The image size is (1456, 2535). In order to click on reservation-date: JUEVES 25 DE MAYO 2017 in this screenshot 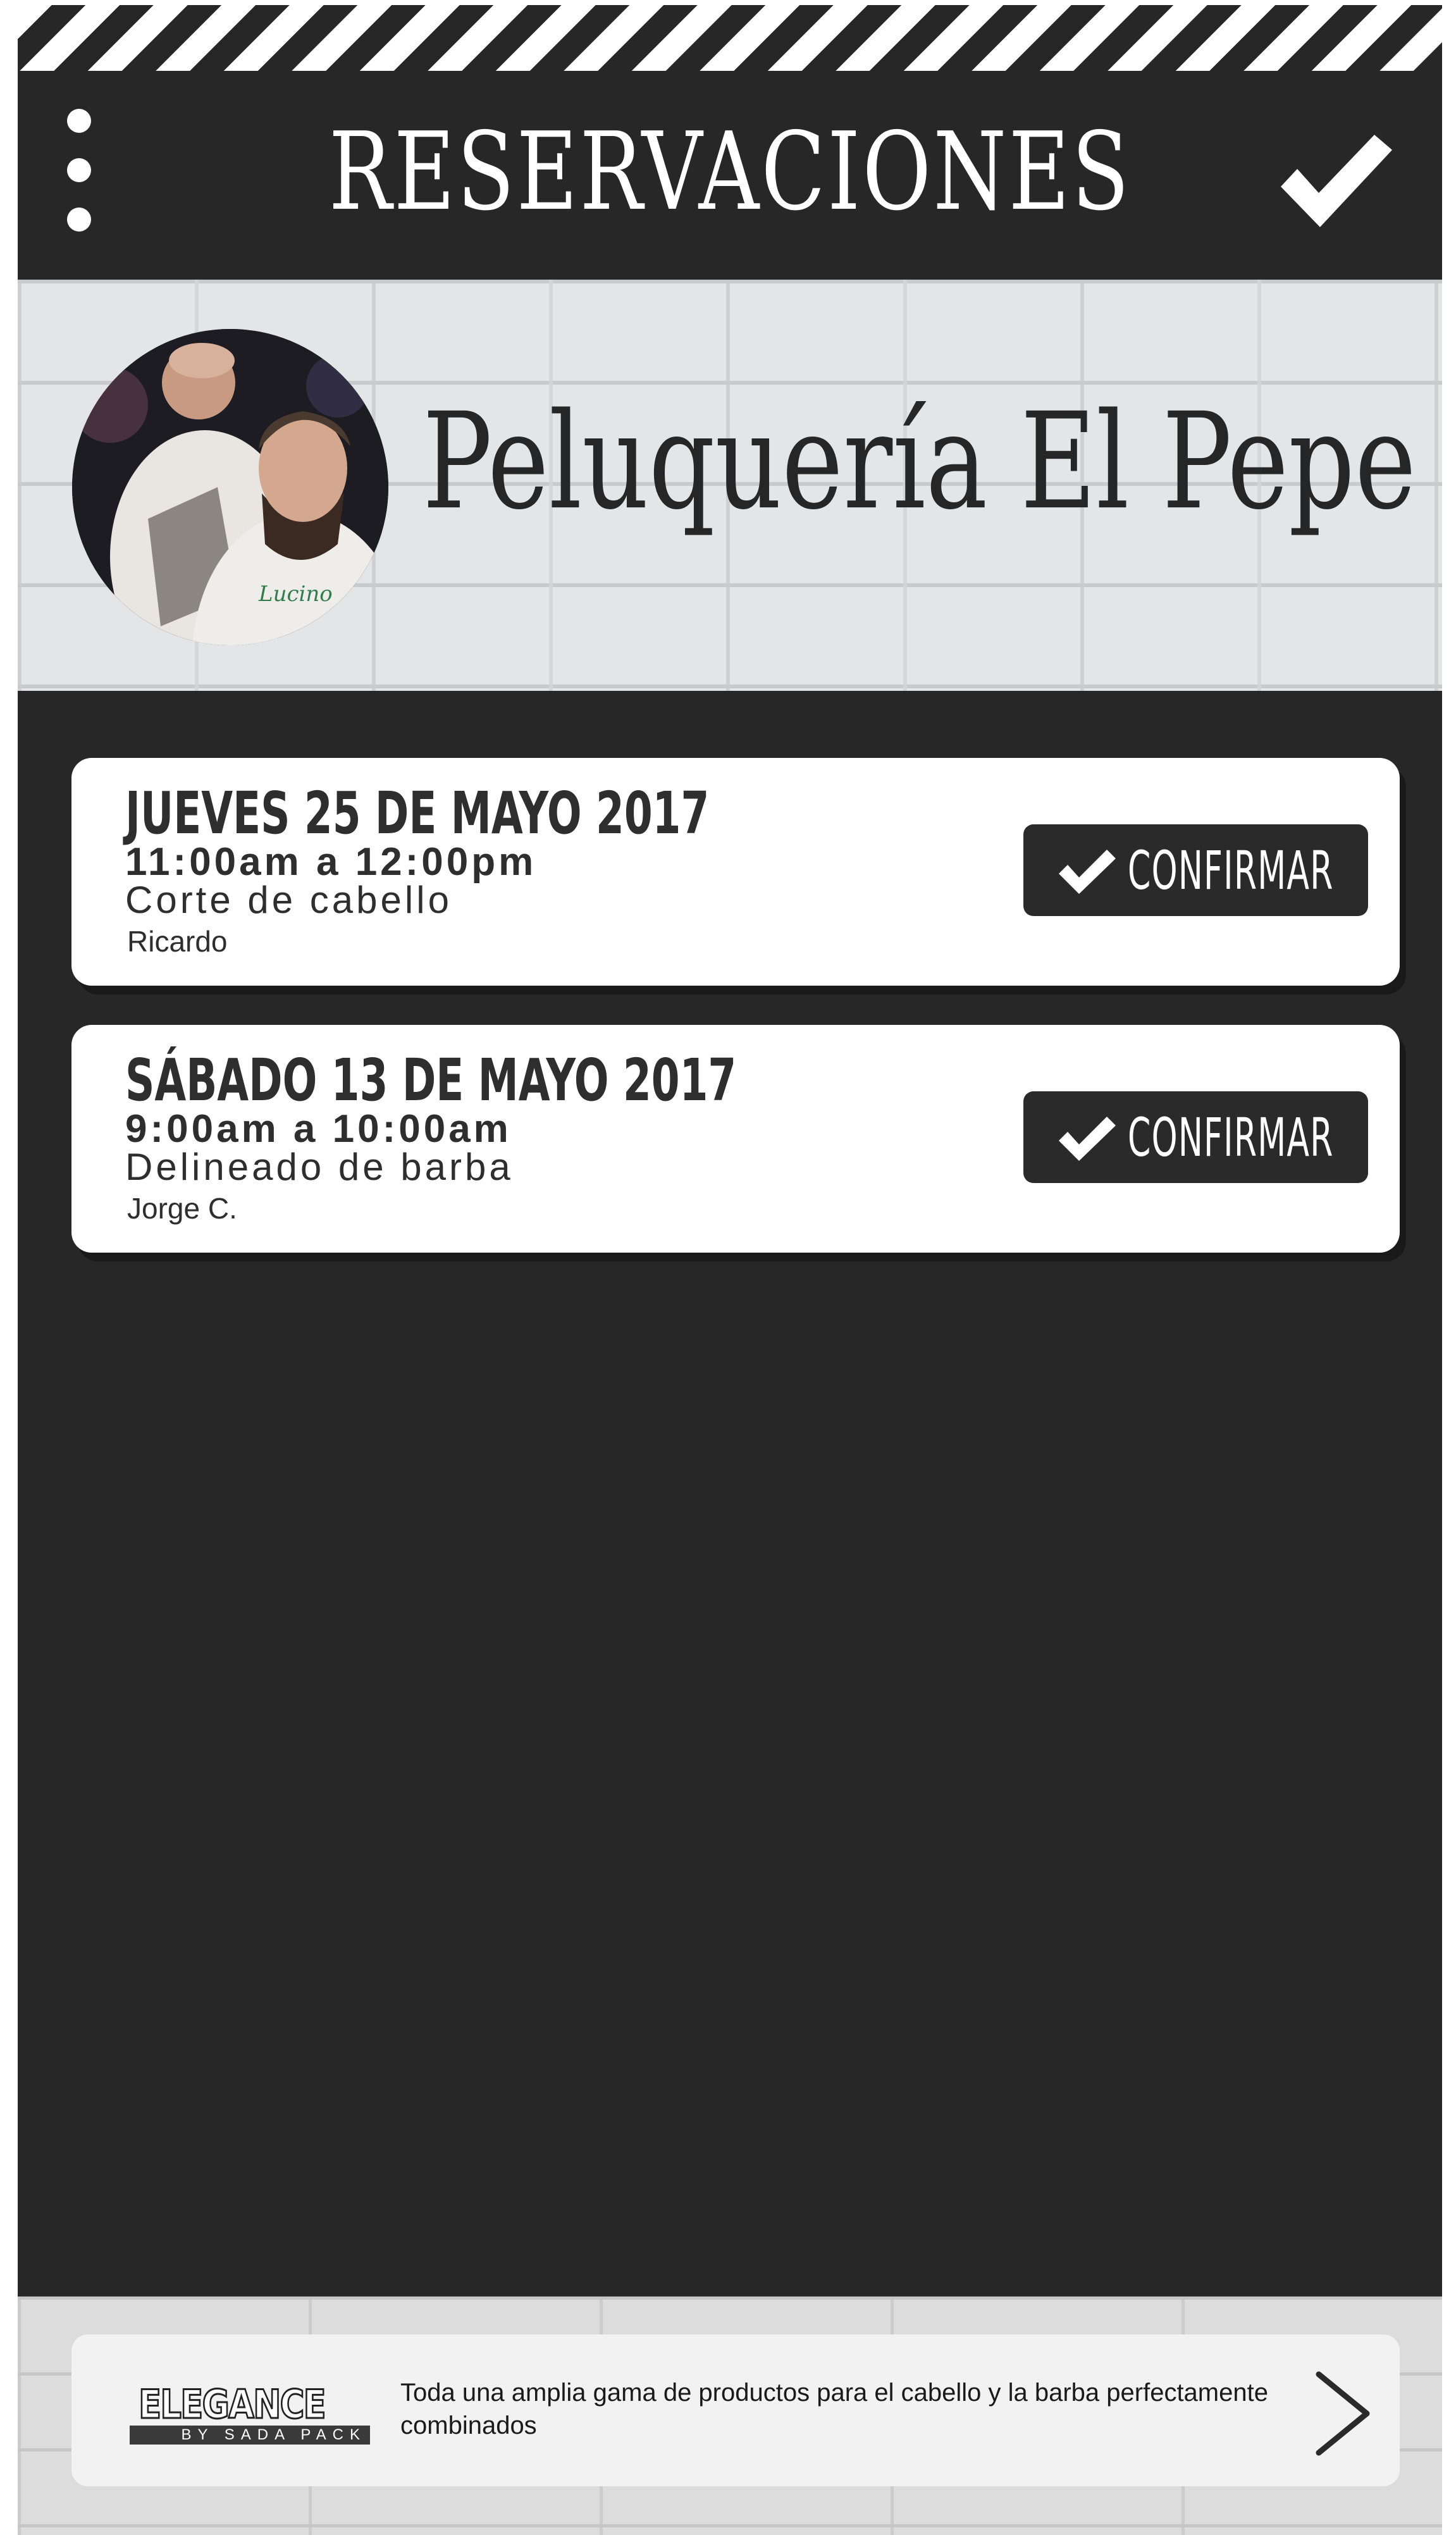, I will do `click(417, 813)`.